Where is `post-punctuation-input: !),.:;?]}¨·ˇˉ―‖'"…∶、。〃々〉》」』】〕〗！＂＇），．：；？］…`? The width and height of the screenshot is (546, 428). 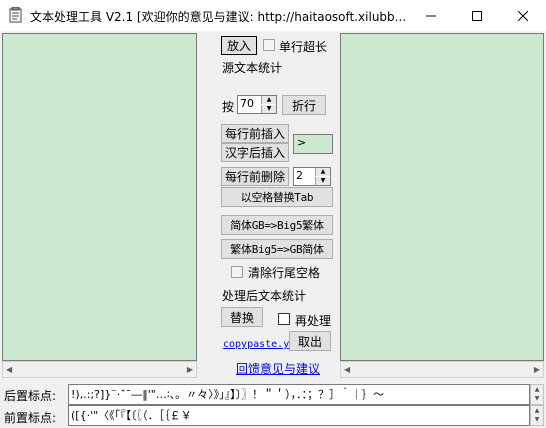 post-punctuation-input: !),.:;?]}¨·ˇˉ―‖'"…∶、。〃々〉》」』】〕〗！＂＇），．：；？］… is located at coordinates (299, 394).